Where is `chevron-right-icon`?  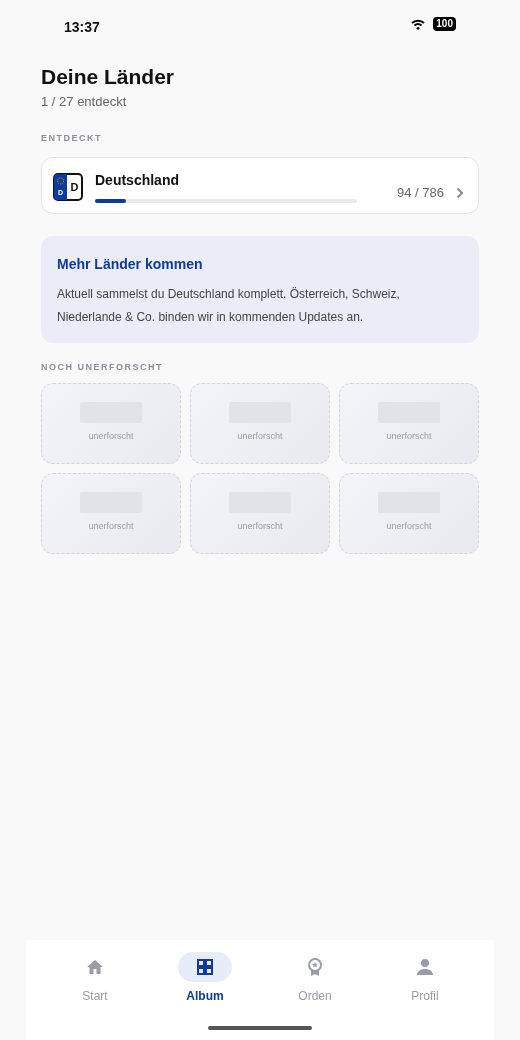 chevron-right-icon is located at coordinates (460, 192).